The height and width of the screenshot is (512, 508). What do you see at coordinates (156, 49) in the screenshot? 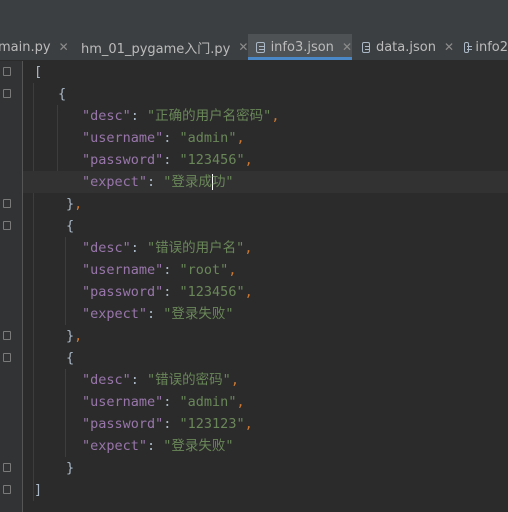
I see `tab-label: hm_01_pygame入门.py` at bounding box center [156, 49].